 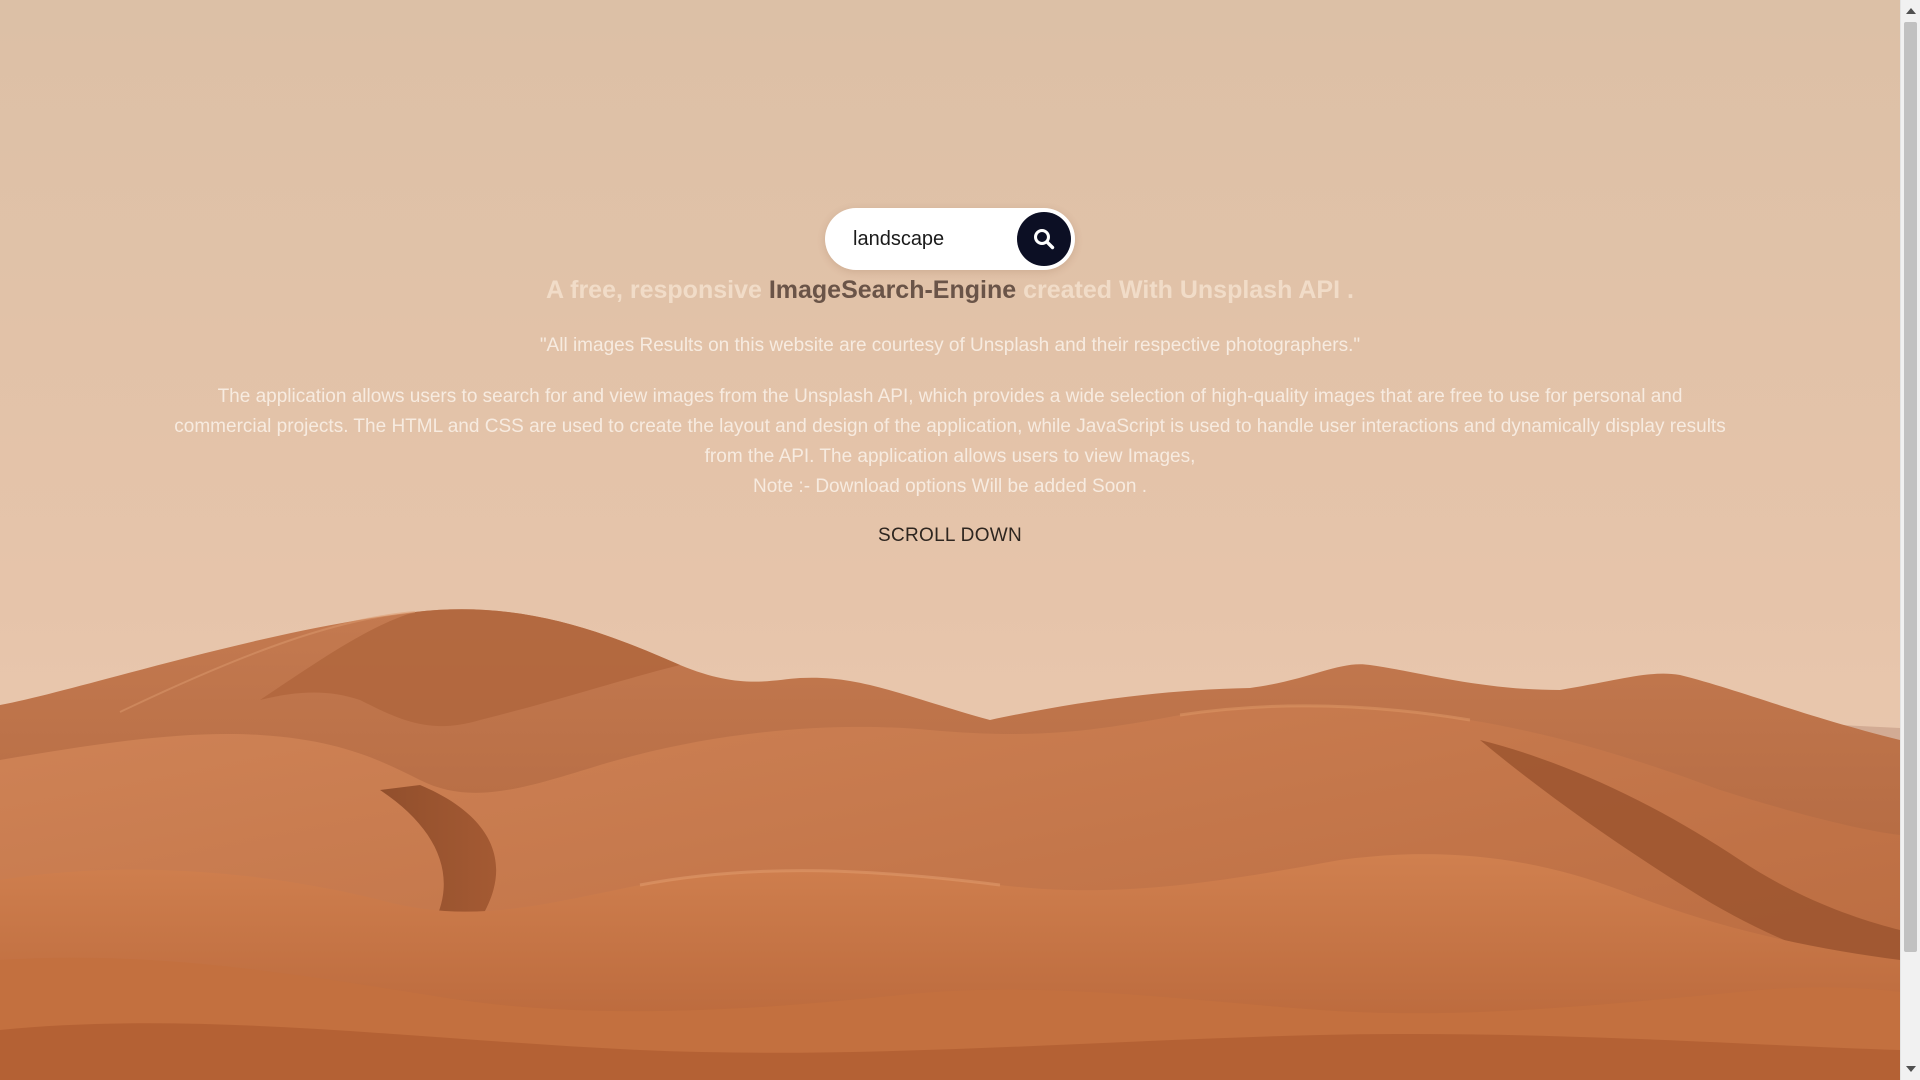 What do you see at coordinates (657, 290) in the screenshot?
I see `headline-start: A free, responsive` at bounding box center [657, 290].